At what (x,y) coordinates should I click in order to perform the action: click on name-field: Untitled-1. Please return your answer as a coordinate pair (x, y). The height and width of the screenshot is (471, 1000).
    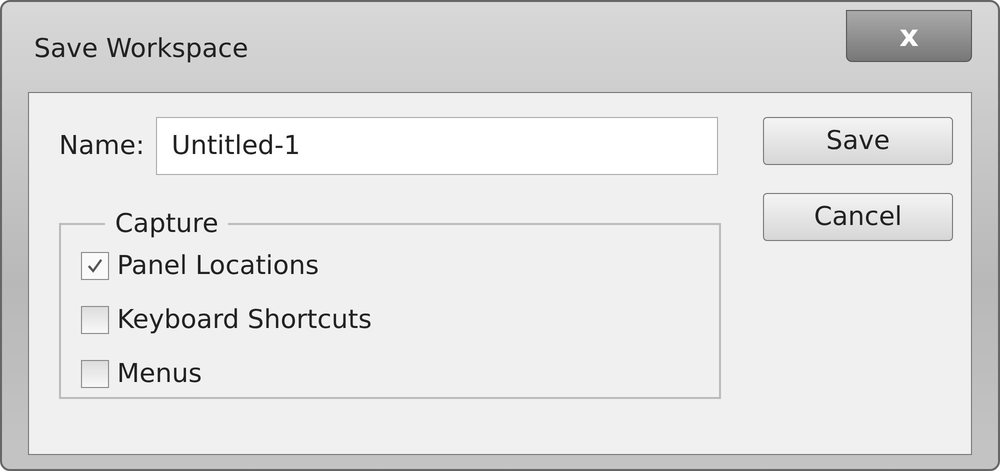
    Looking at the image, I should click on (437, 146).